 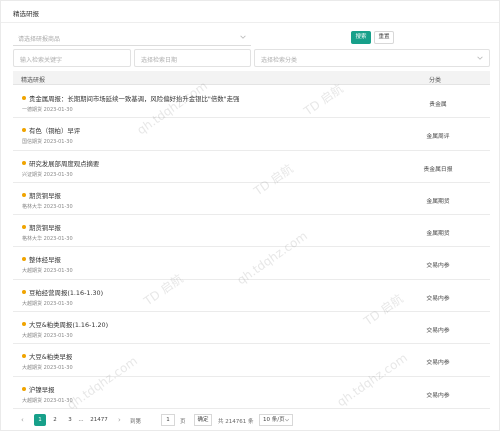 What do you see at coordinates (134, 98) in the screenshot?
I see `report-title: 贵金属周报：长期期间市场延续一致基调，风险偏好抬升金银比"倍数"走强` at bounding box center [134, 98].